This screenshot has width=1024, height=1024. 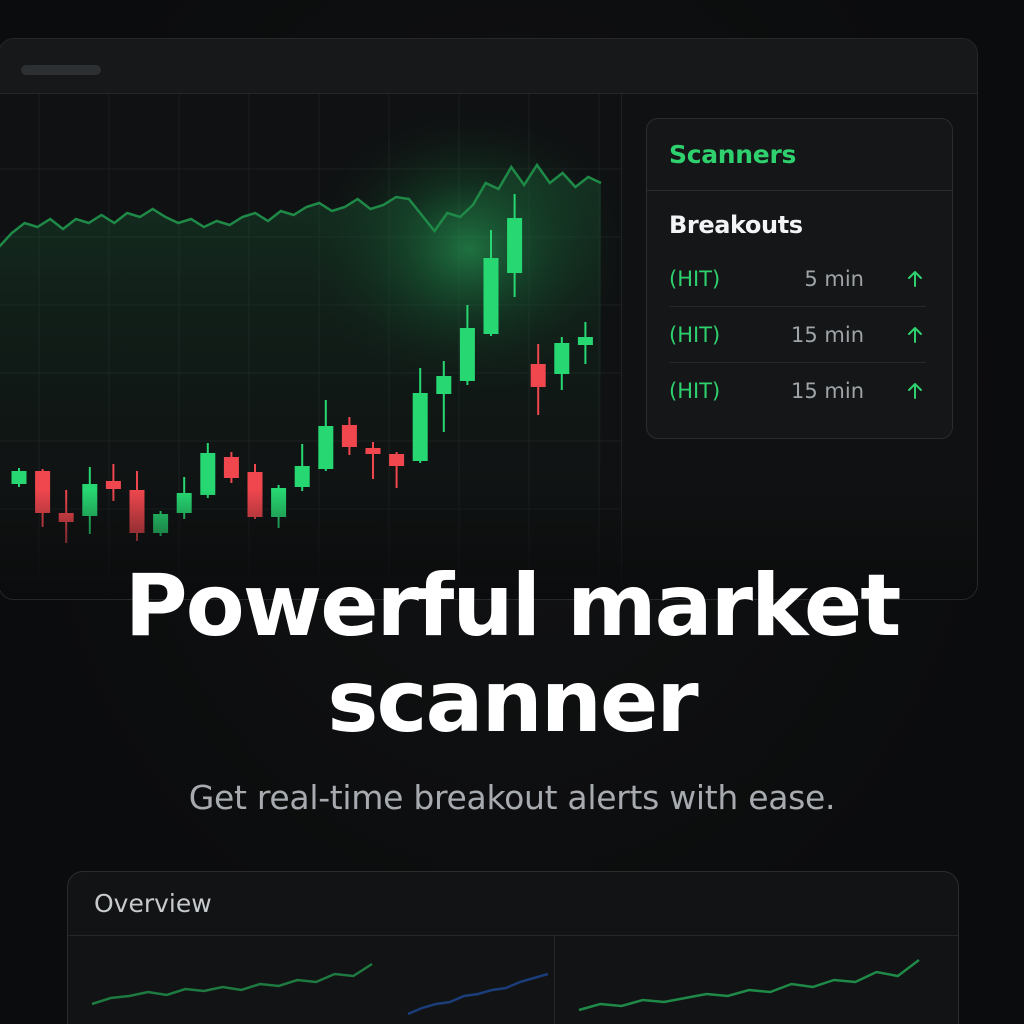 What do you see at coordinates (733, 154) in the screenshot?
I see `scanners-title: Scanners` at bounding box center [733, 154].